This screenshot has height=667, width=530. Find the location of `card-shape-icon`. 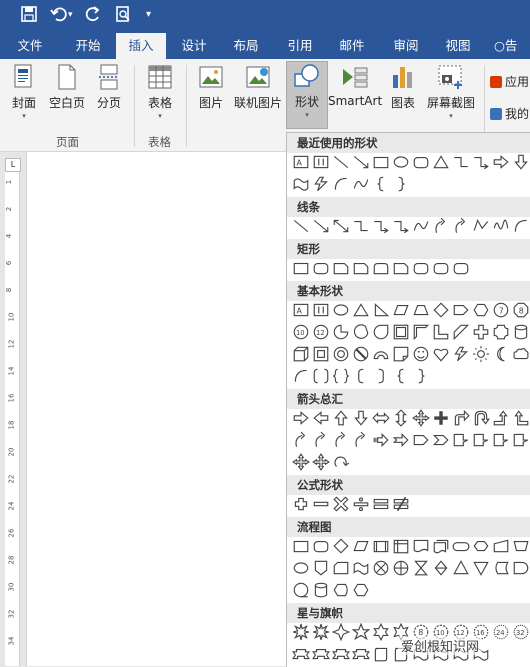

card-shape-icon is located at coordinates (341, 568).